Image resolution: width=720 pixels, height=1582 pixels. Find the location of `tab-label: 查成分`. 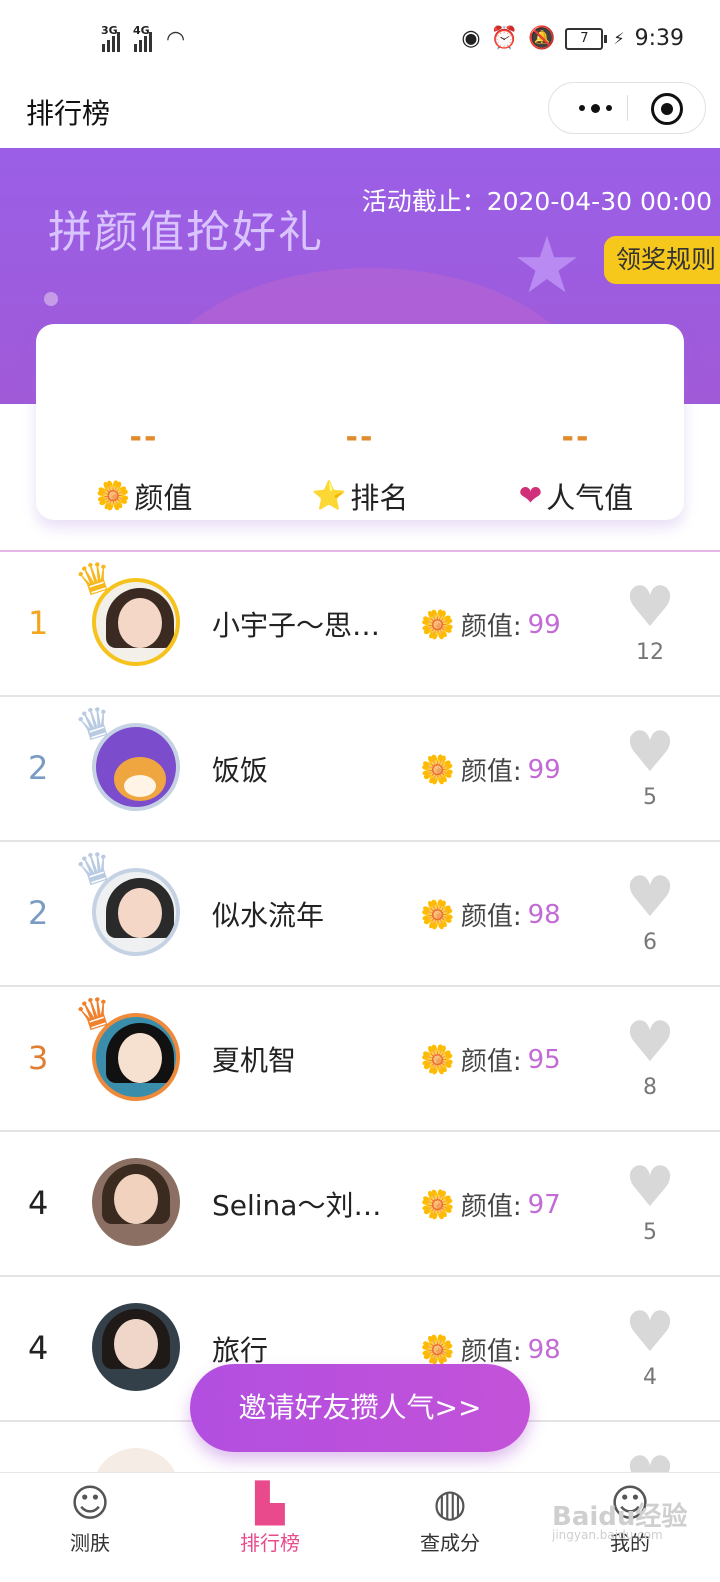

tab-label: 查成分 is located at coordinates (450, 1543).